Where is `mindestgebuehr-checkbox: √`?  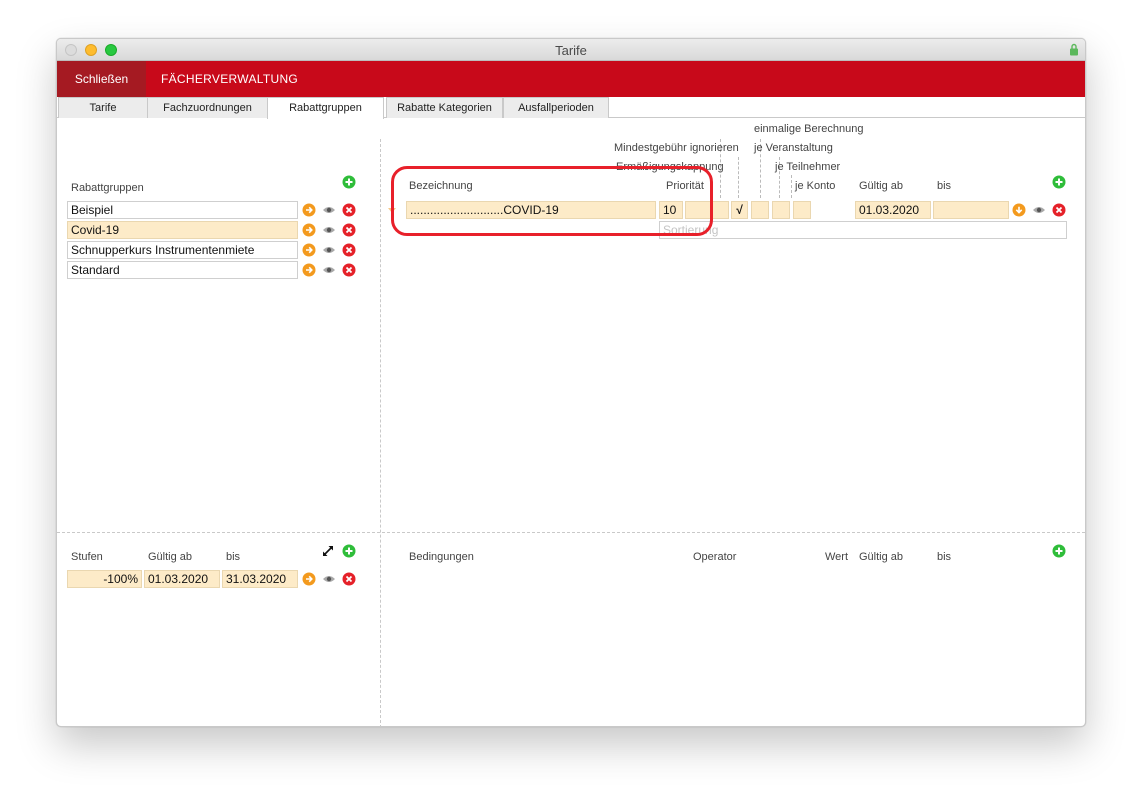
mindestgebuehr-checkbox: √ is located at coordinates (739, 210).